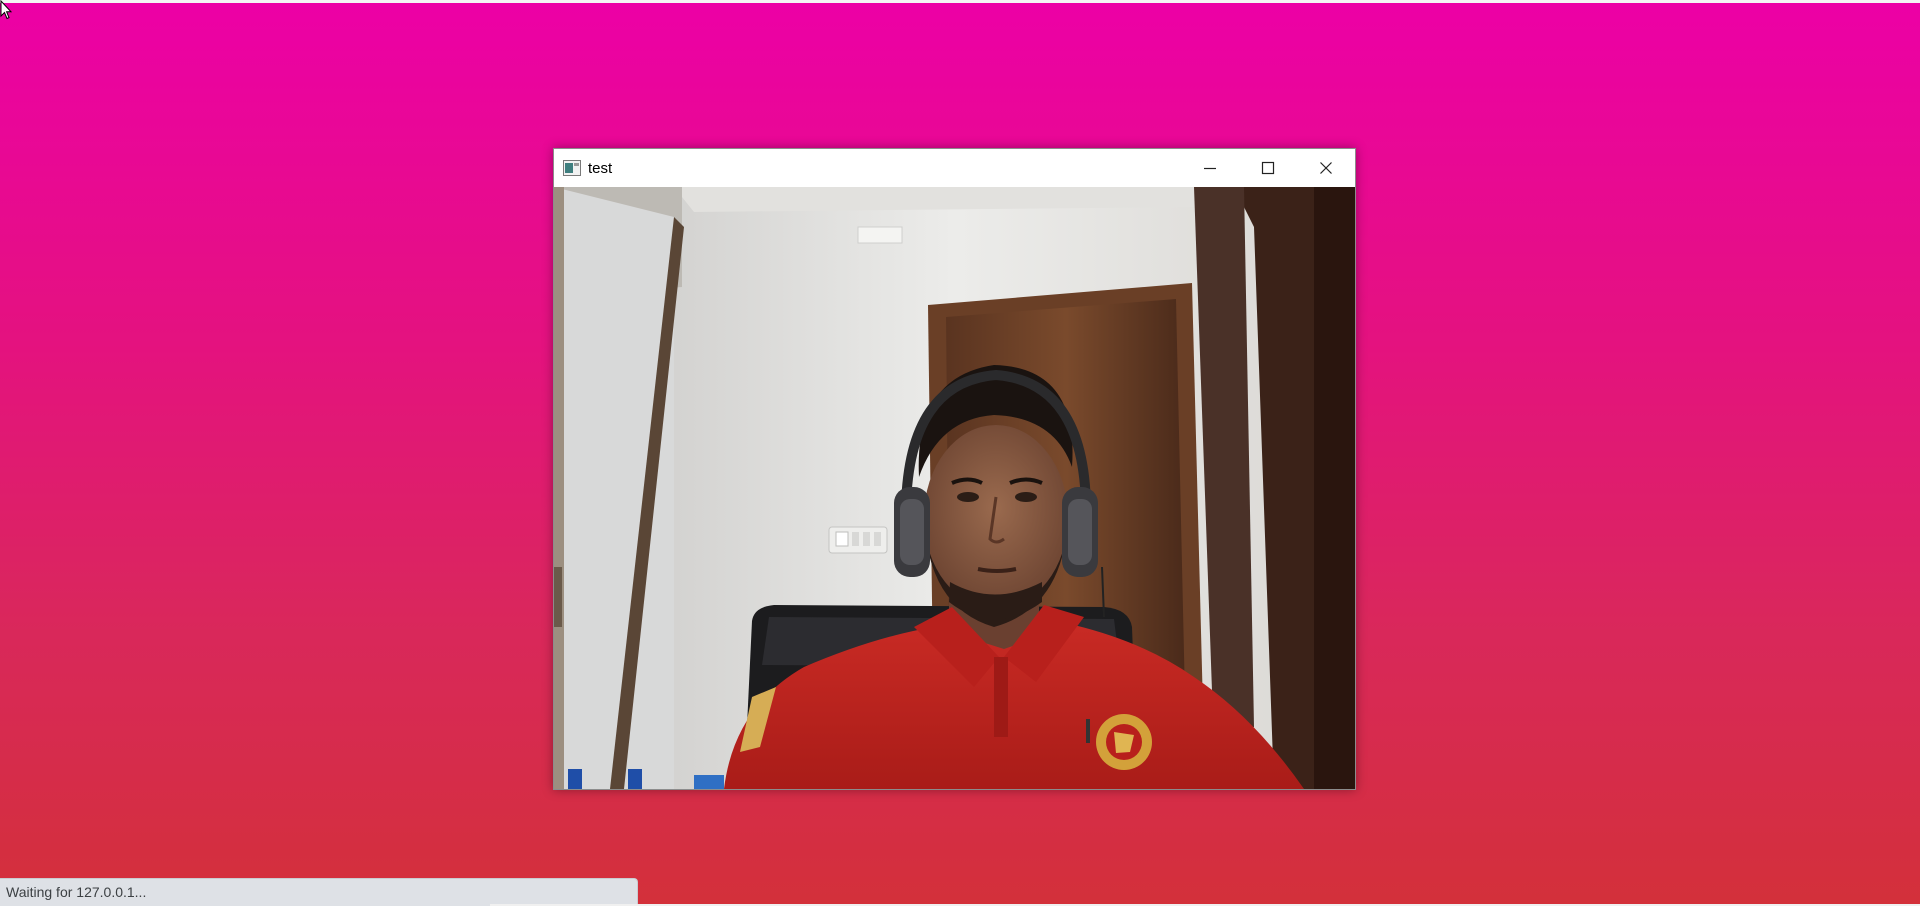 Image resolution: width=1920 pixels, height=906 pixels. I want to click on window-titlebar: test, so click(954, 168).